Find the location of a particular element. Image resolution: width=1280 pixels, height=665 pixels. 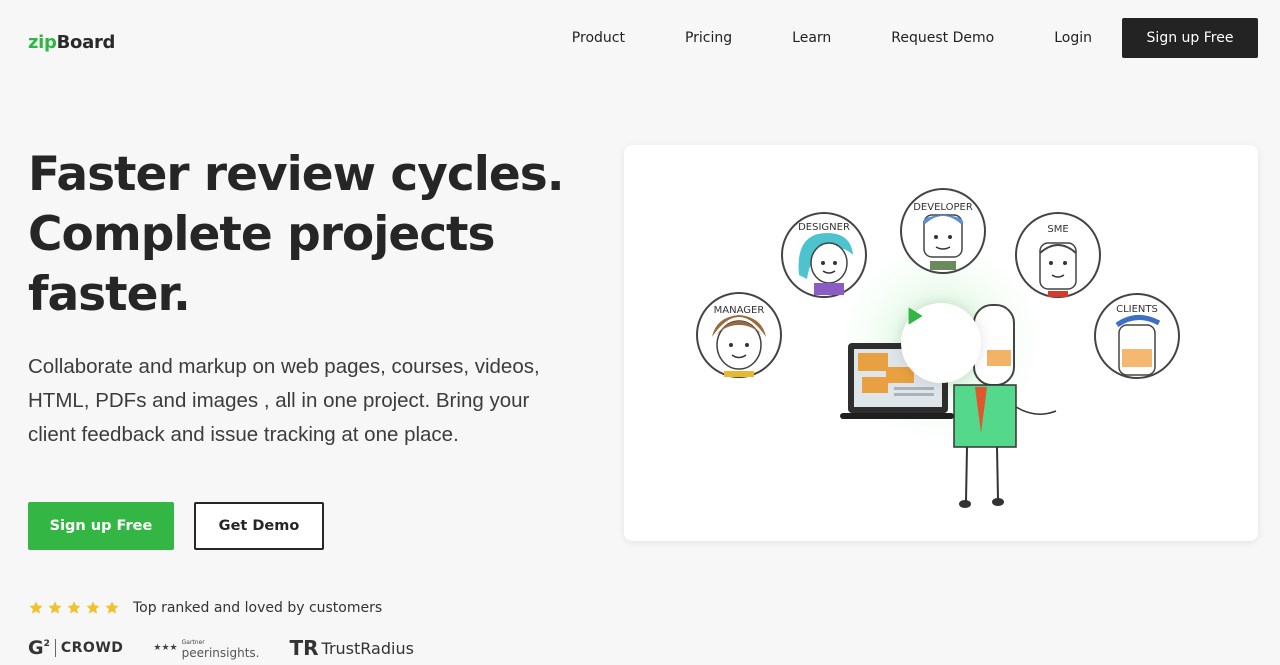

avatar-developer: DEVELOPER is located at coordinates (943, 231).